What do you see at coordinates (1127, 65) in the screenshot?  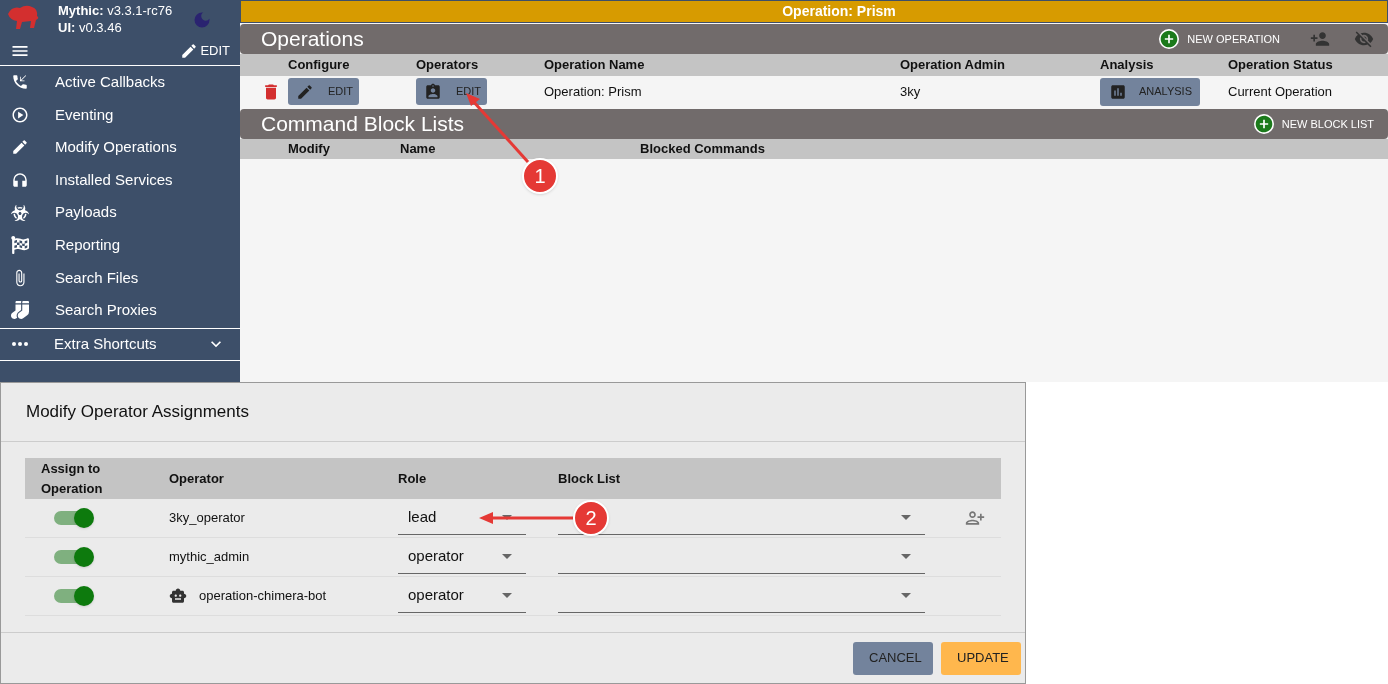 I see `column-header: Analysis` at bounding box center [1127, 65].